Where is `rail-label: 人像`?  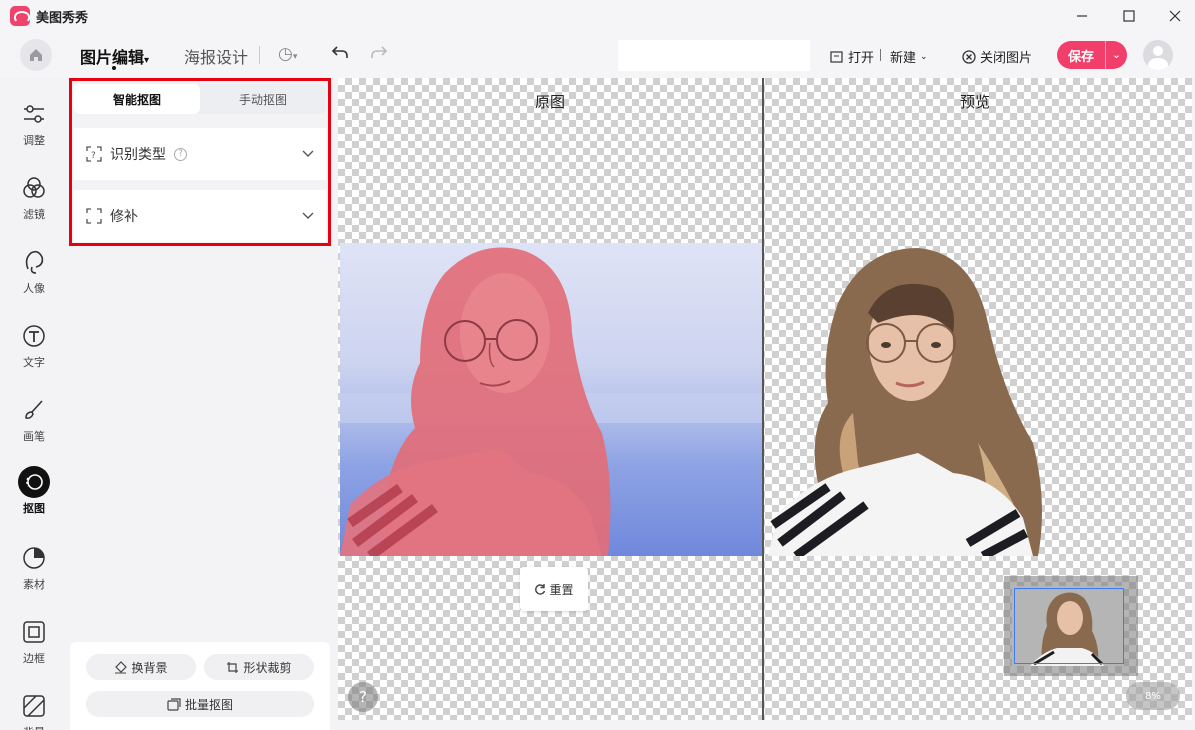 rail-label: 人像 is located at coordinates (34, 288).